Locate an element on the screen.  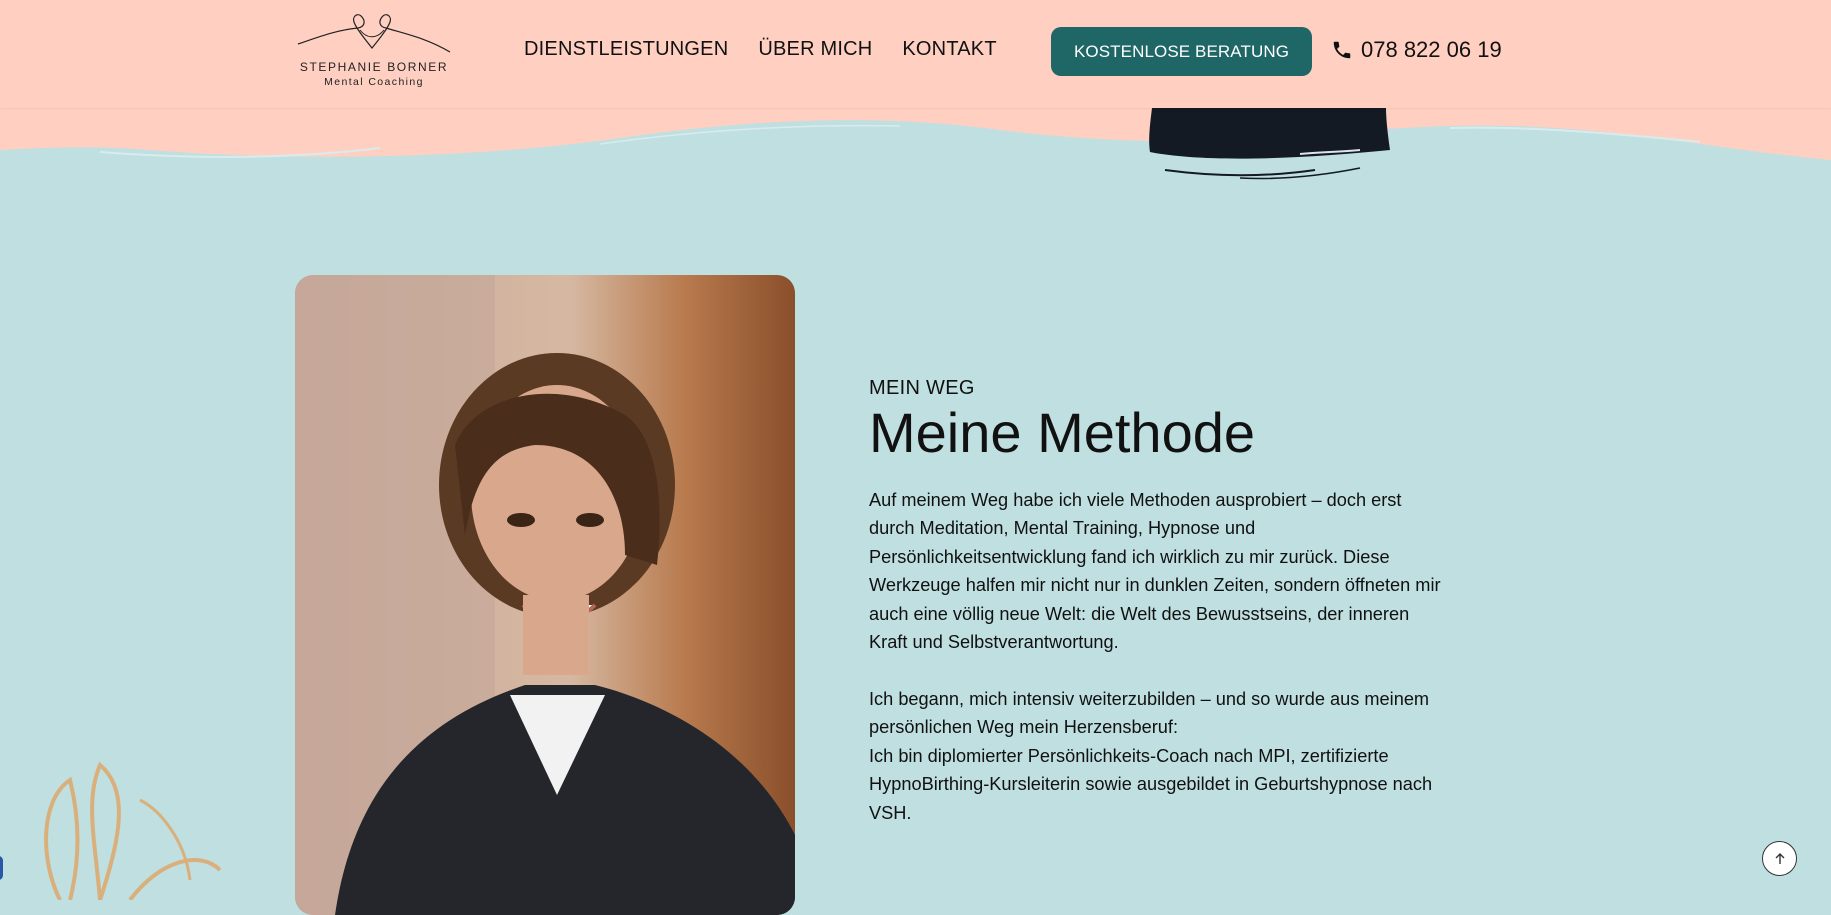
logo-tagline: Mental Coaching is located at coordinates (374, 82).